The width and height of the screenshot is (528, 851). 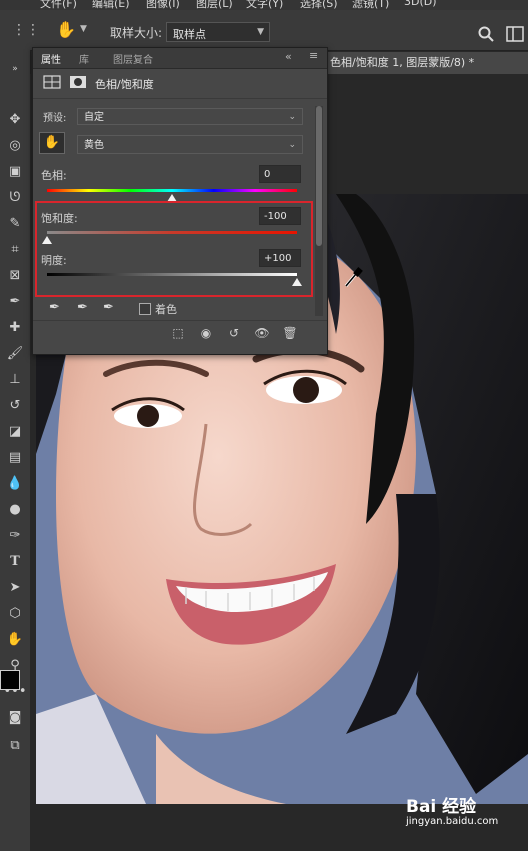 What do you see at coordinates (15, 275) in the screenshot?
I see `frame-tool-icon: ⊠` at bounding box center [15, 275].